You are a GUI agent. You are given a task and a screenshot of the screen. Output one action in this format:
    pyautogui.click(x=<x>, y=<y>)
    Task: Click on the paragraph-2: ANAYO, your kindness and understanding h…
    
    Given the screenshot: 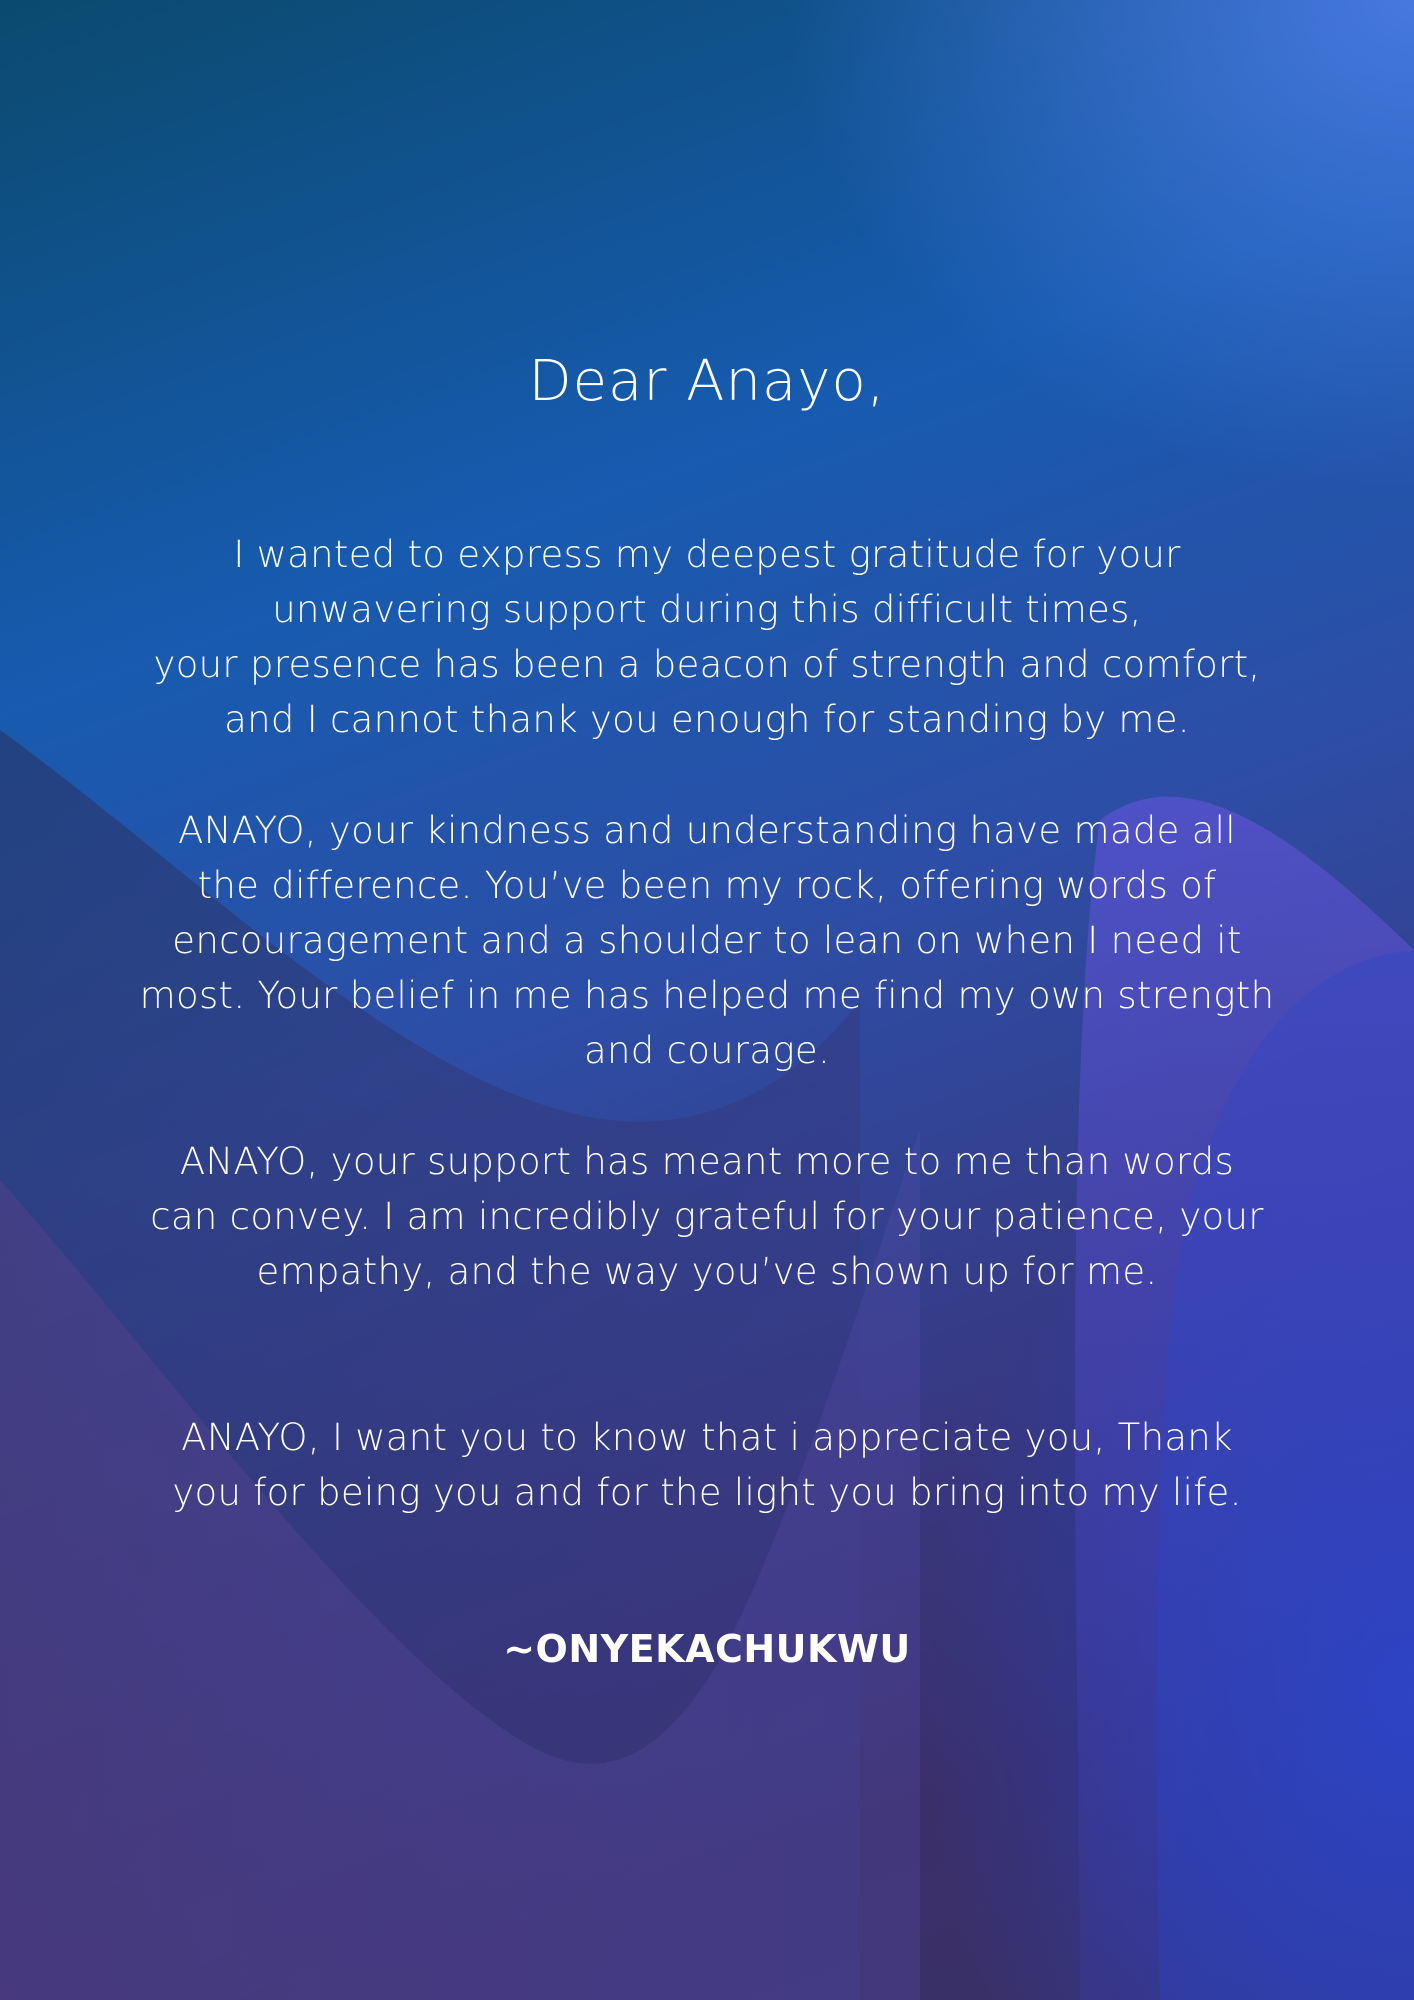 What is the action you would take?
    pyautogui.click(x=707, y=940)
    